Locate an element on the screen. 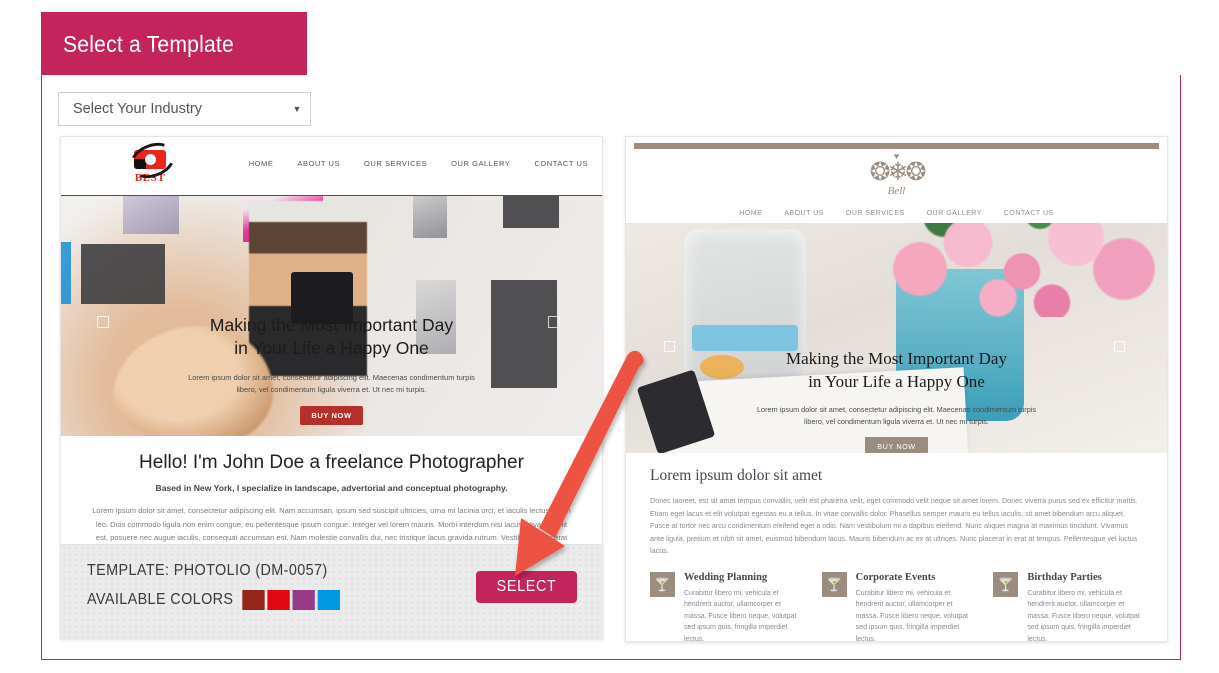 The width and height of the screenshot is (1219, 673). template-logo: ♥ ❂❄❂ Bell is located at coordinates (896, 175).